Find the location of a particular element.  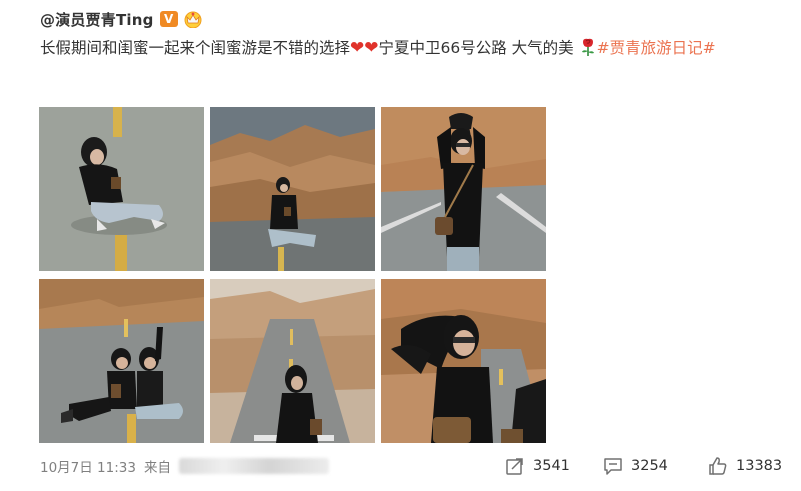

username-link: @演员贾青Ting is located at coordinates (97, 19).